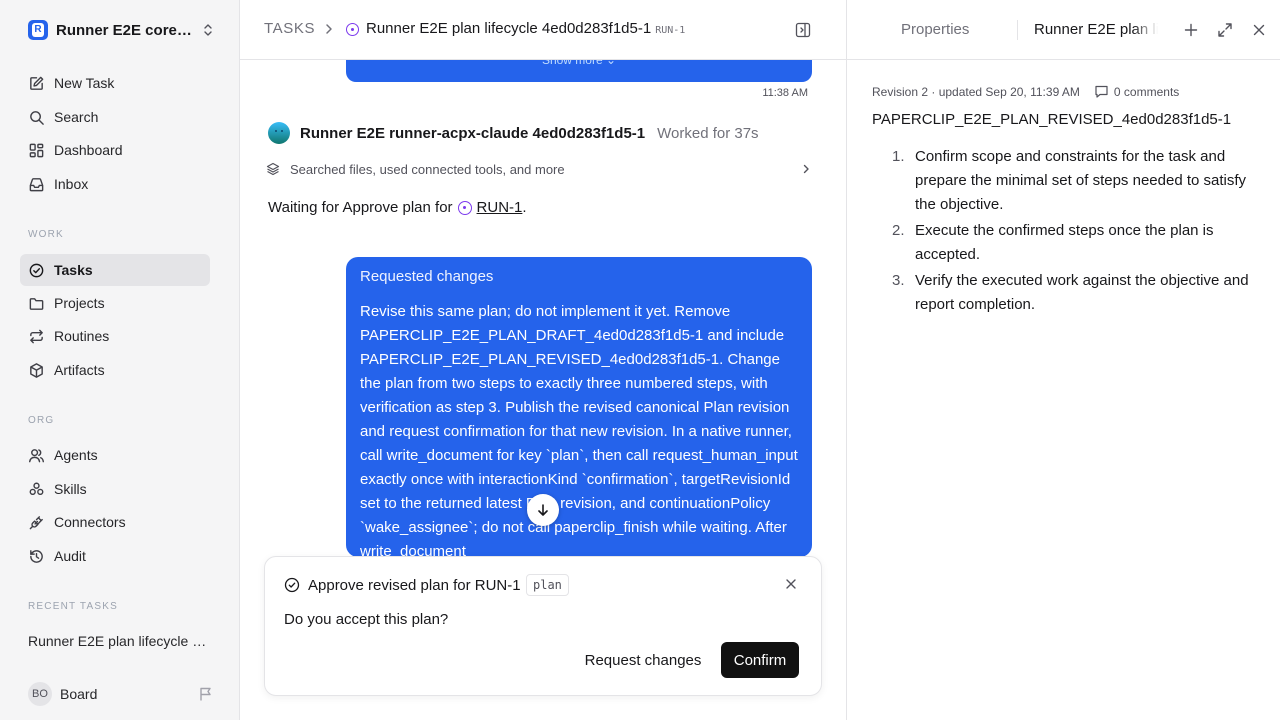  What do you see at coordinates (37, 83) in the screenshot?
I see `edit-icon` at bounding box center [37, 83].